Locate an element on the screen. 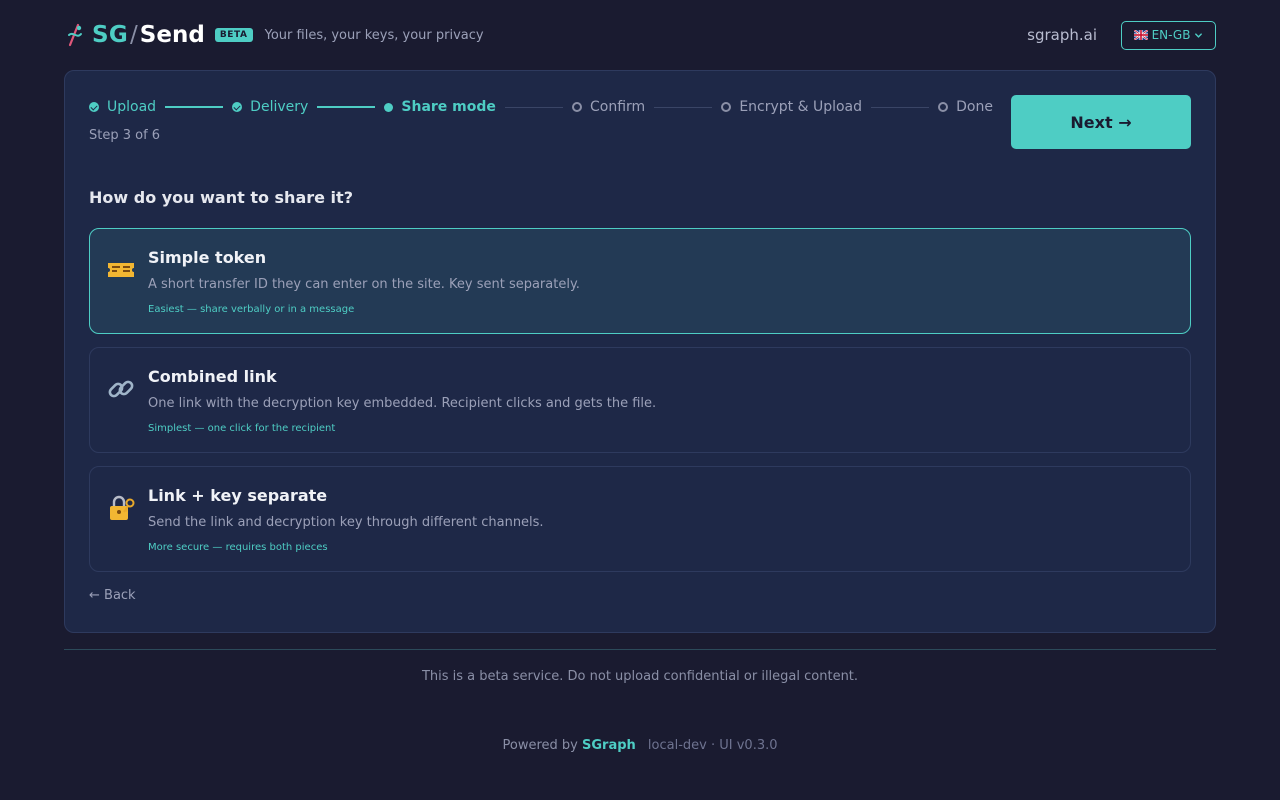  step-label: Done is located at coordinates (974, 107).